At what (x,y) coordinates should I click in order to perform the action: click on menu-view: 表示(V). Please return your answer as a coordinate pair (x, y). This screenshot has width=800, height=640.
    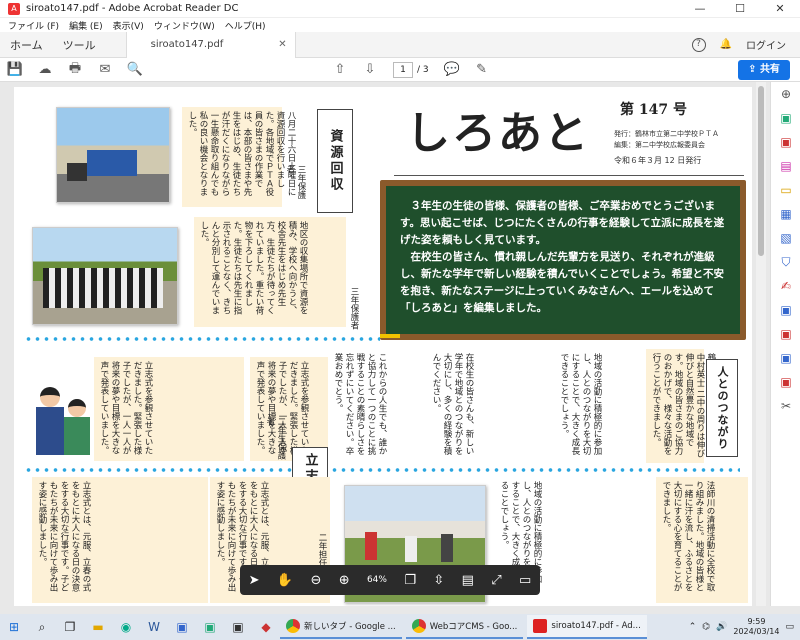
    Looking at the image, I should click on (128, 25).